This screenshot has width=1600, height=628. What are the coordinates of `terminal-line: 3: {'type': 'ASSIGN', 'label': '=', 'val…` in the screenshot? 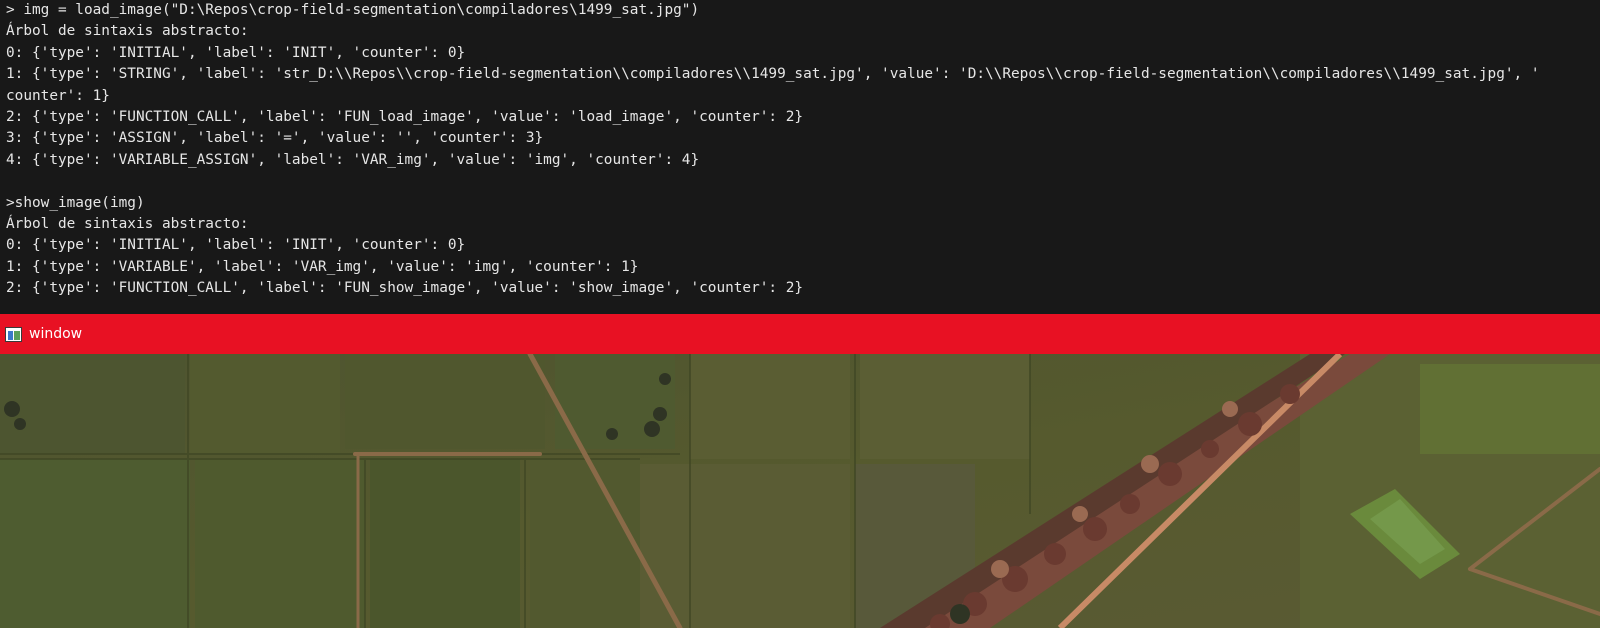 It's located at (275, 138).